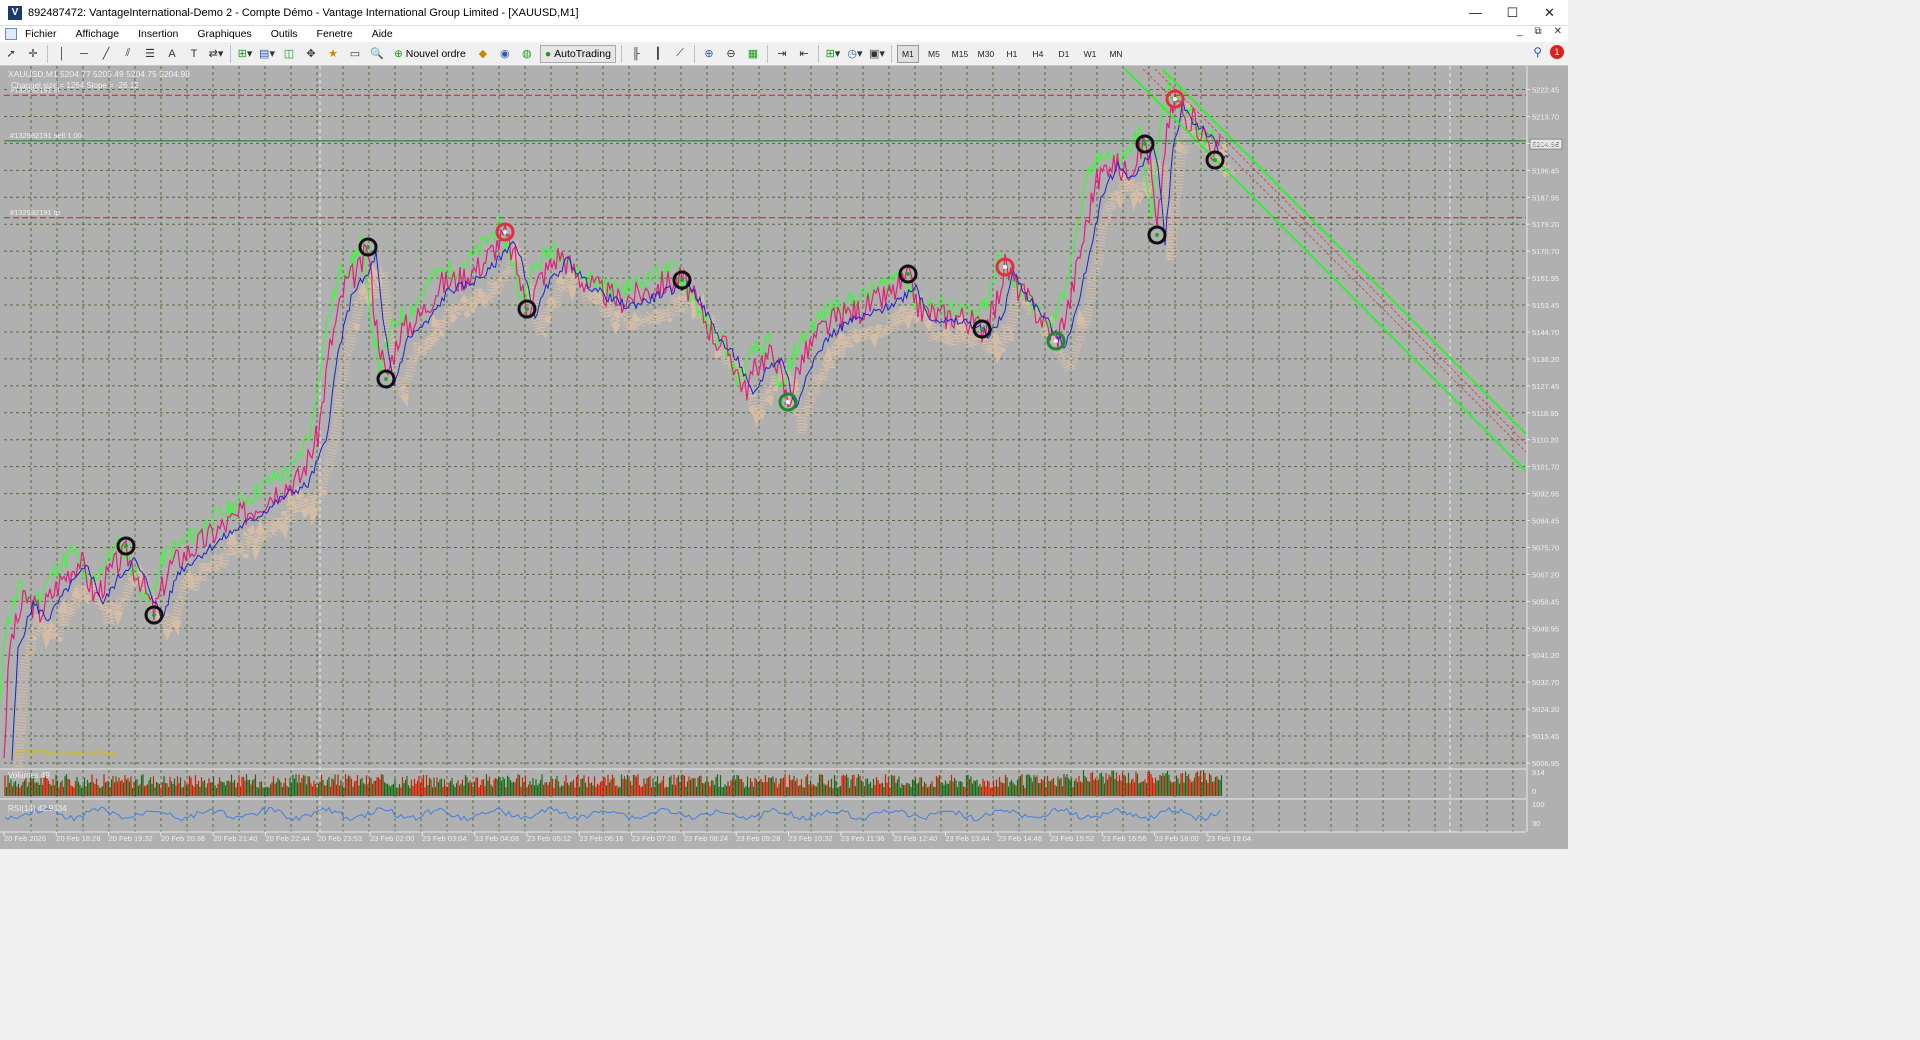  Describe the element at coordinates (355, 54) in the screenshot. I see `terminal-icon: ▭` at that location.